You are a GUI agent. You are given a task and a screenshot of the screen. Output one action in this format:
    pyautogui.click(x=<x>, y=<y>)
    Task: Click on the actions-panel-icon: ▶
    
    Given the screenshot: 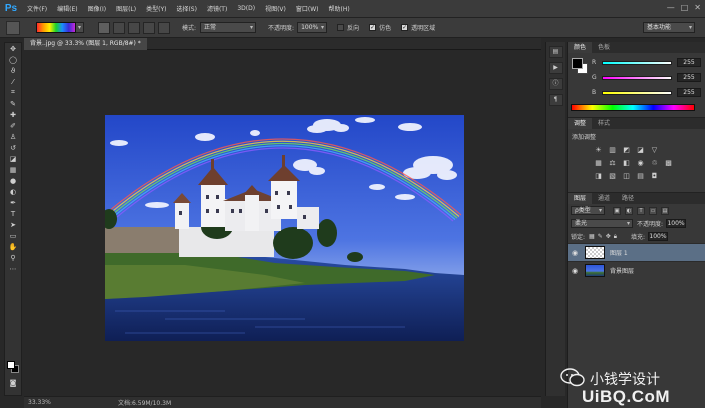 What is the action you would take?
    pyautogui.click(x=555, y=68)
    